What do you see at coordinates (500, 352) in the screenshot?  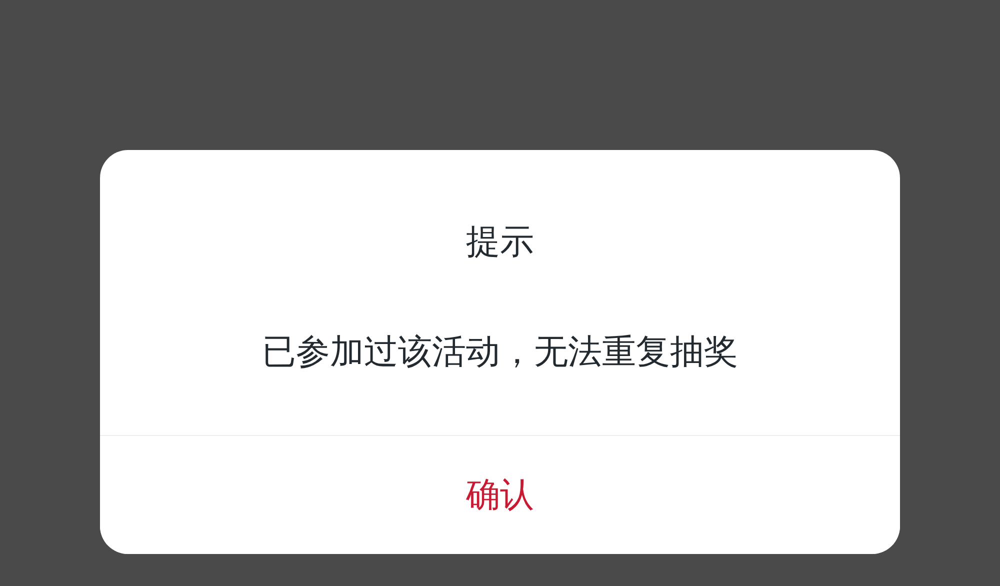 I see `dialog-message: 已参加过该活动，无法重复抽奖` at bounding box center [500, 352].